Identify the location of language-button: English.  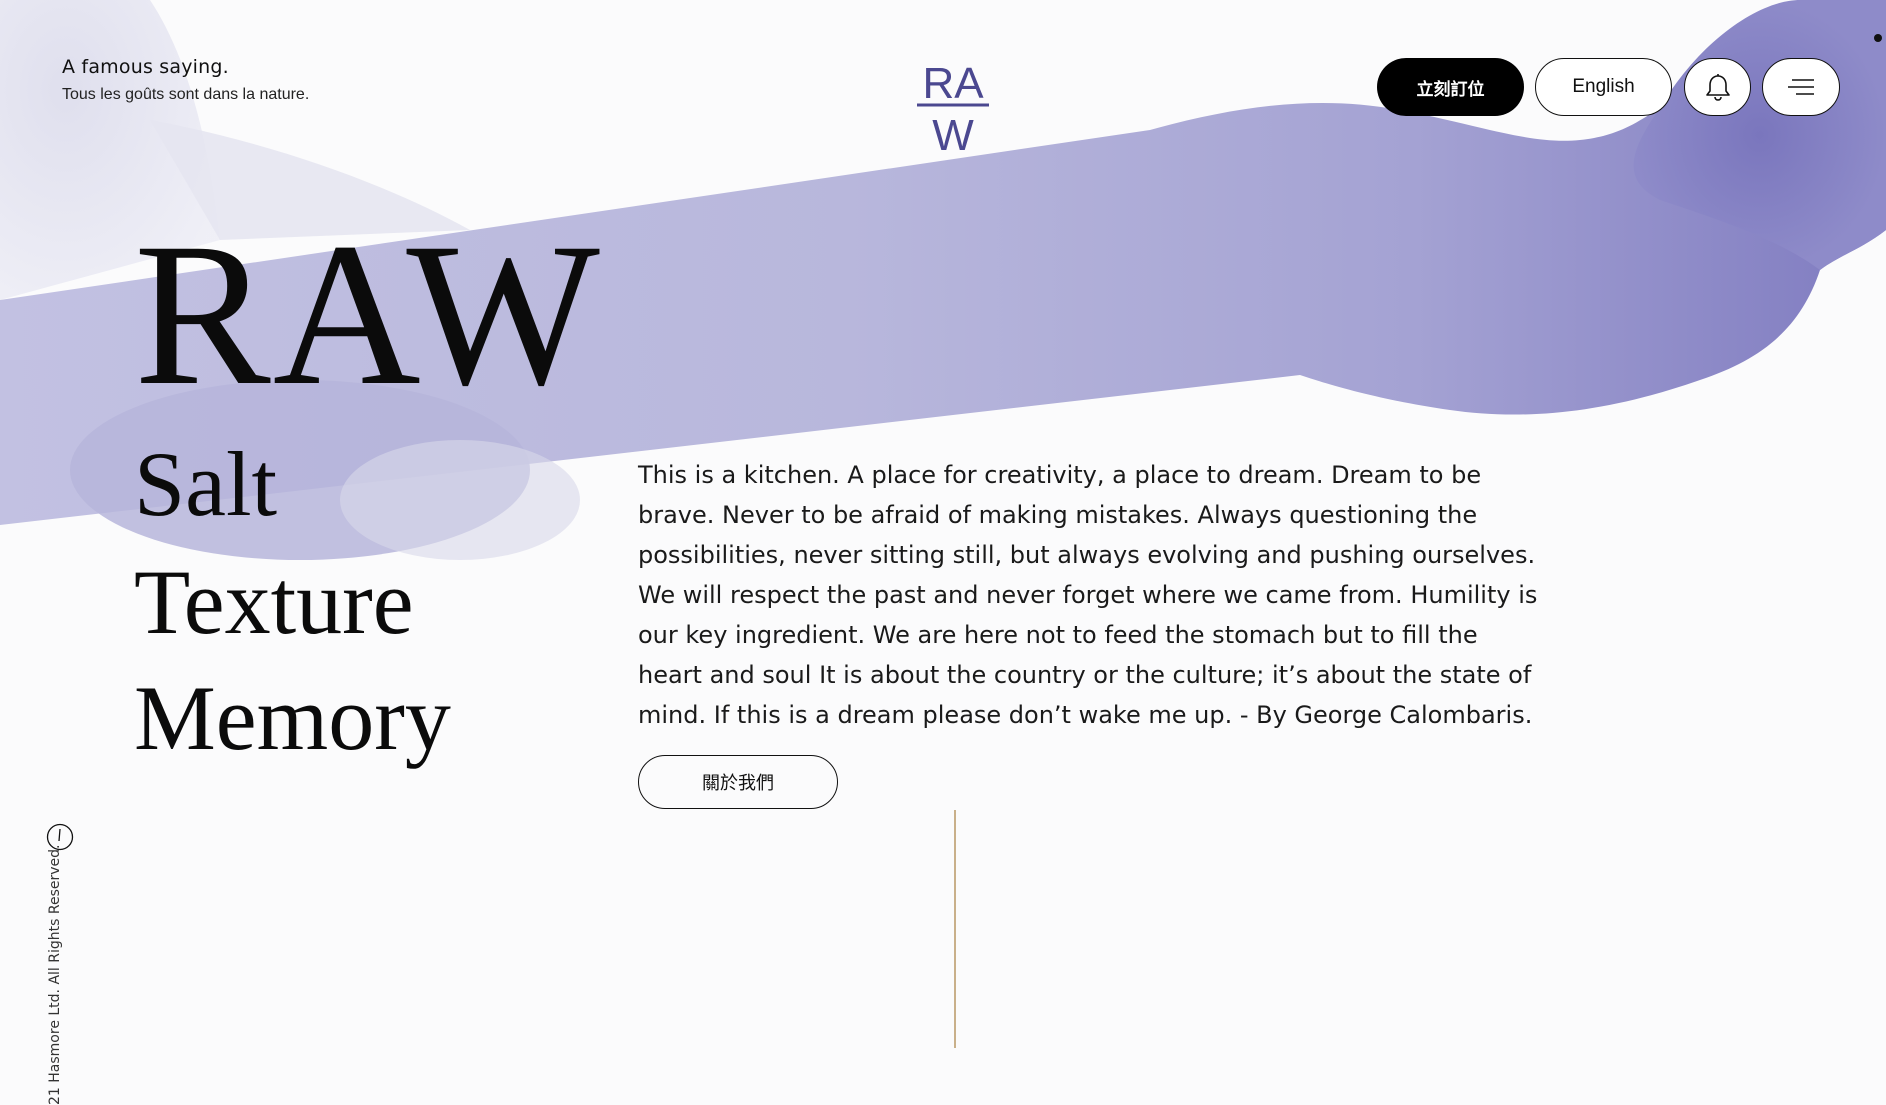
(1603, 87).